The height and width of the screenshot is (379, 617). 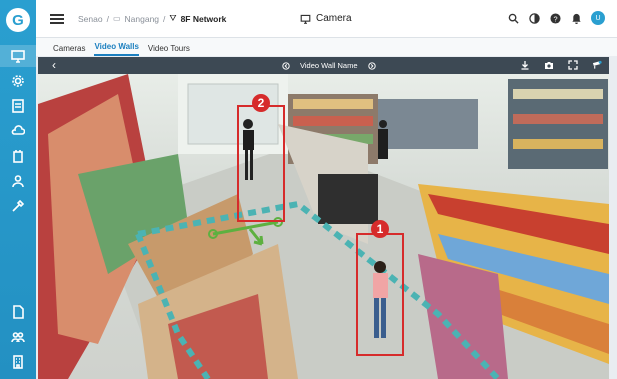 What do you see at coordinates (57, 18) in the screenshot?
I see `menu-icon` at bounding box center [57, 18].